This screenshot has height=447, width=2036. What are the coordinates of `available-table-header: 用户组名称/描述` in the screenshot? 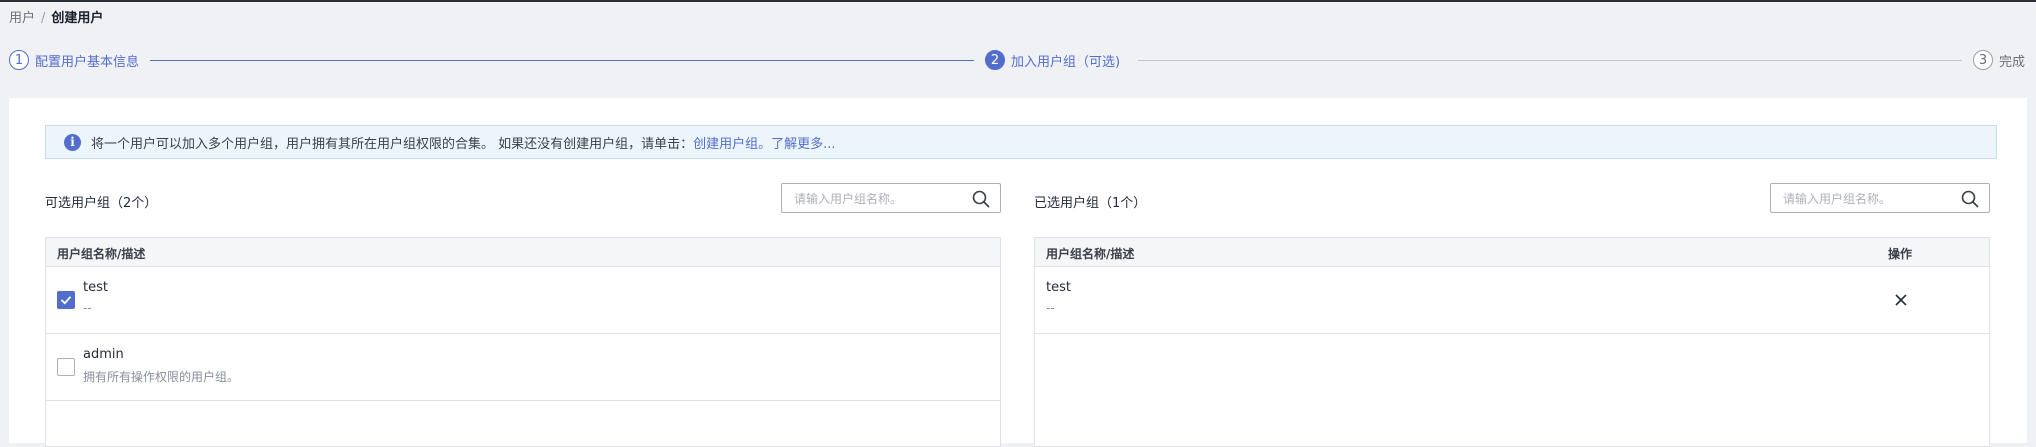 It's located at (523, 252).